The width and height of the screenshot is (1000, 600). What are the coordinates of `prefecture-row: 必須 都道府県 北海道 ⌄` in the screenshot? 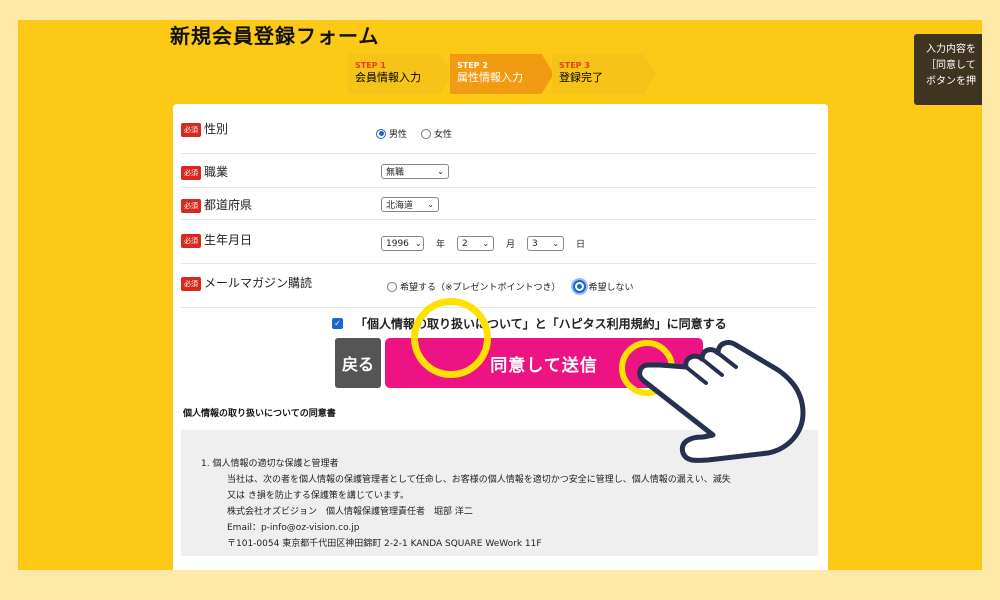 It's located at (499, 204).